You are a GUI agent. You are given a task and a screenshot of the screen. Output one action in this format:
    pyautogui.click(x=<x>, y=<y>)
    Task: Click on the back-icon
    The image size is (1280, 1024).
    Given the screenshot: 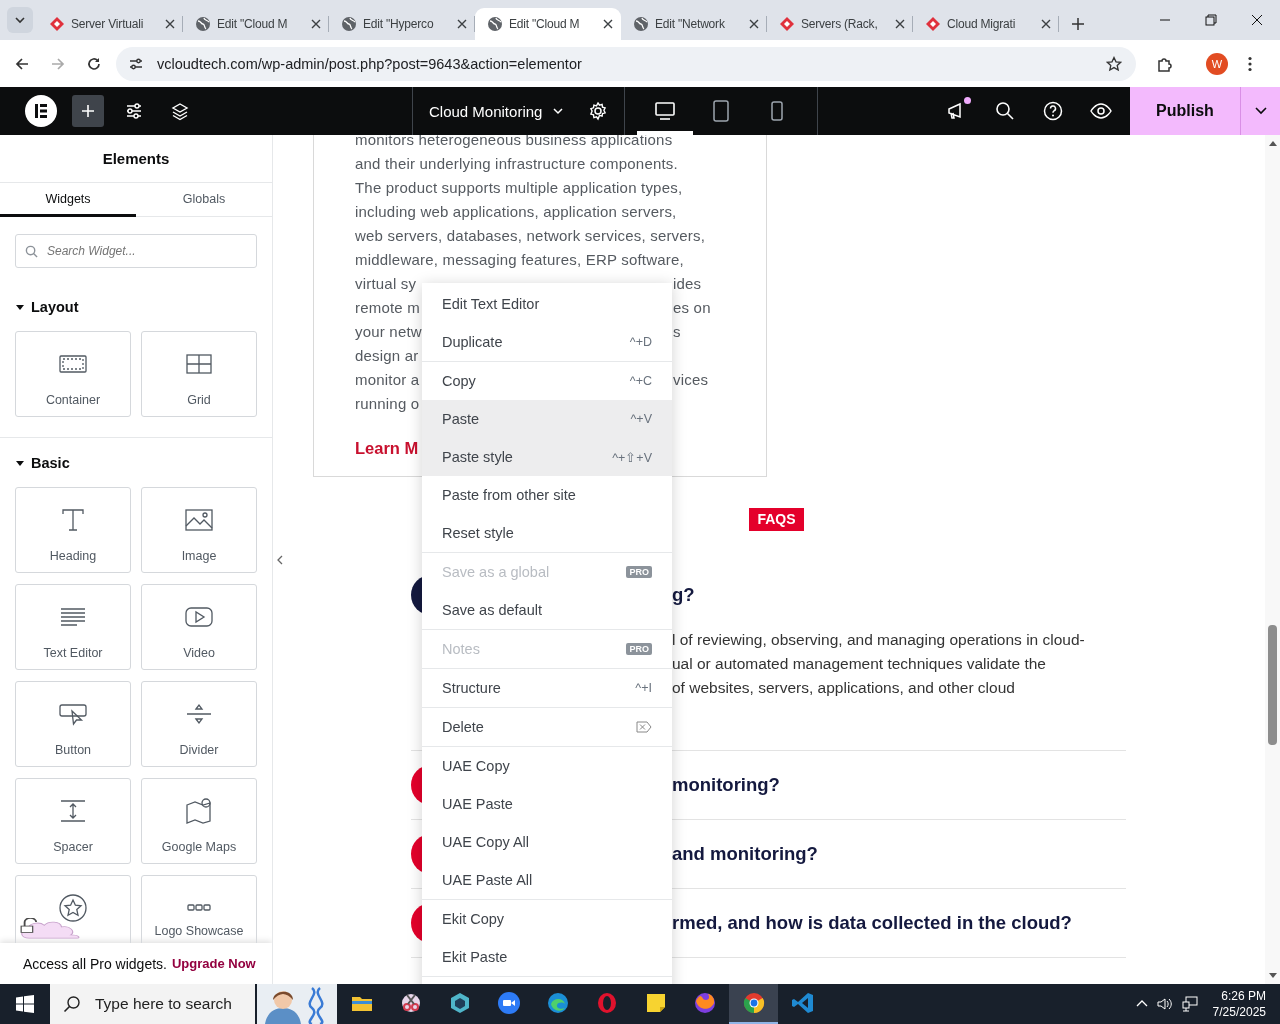 What is the action you would take?
    pyautogui.click(x=22, y=63)
    